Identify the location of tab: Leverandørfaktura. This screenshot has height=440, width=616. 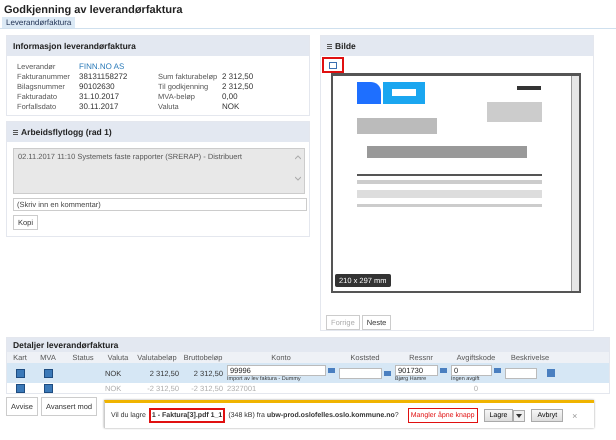
(39, 22).